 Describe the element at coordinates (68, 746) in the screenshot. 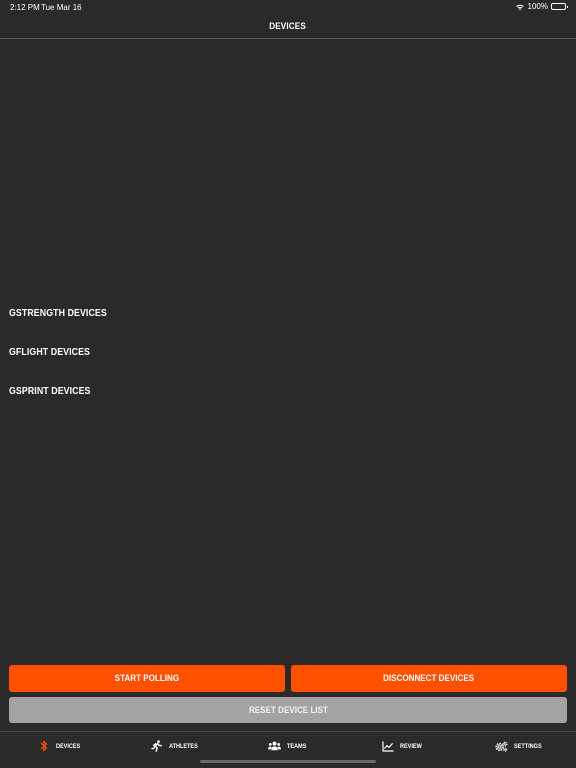

I see `tab-devices-label: DEVICES` at that location.